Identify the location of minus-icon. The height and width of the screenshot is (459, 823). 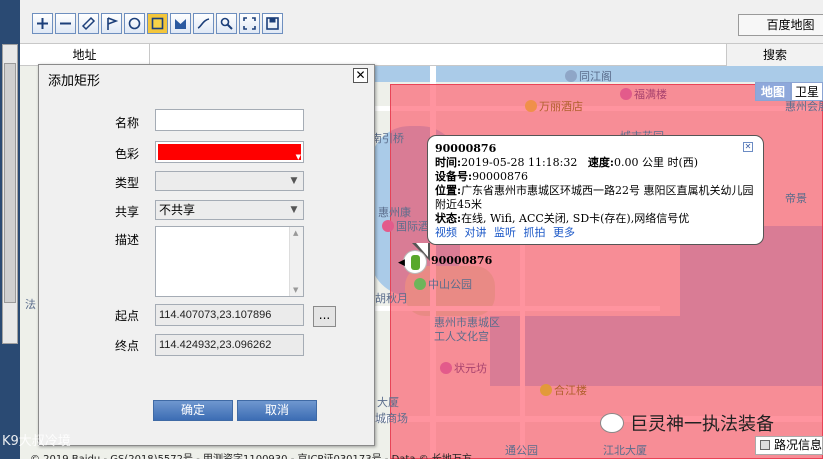
(65, 23).